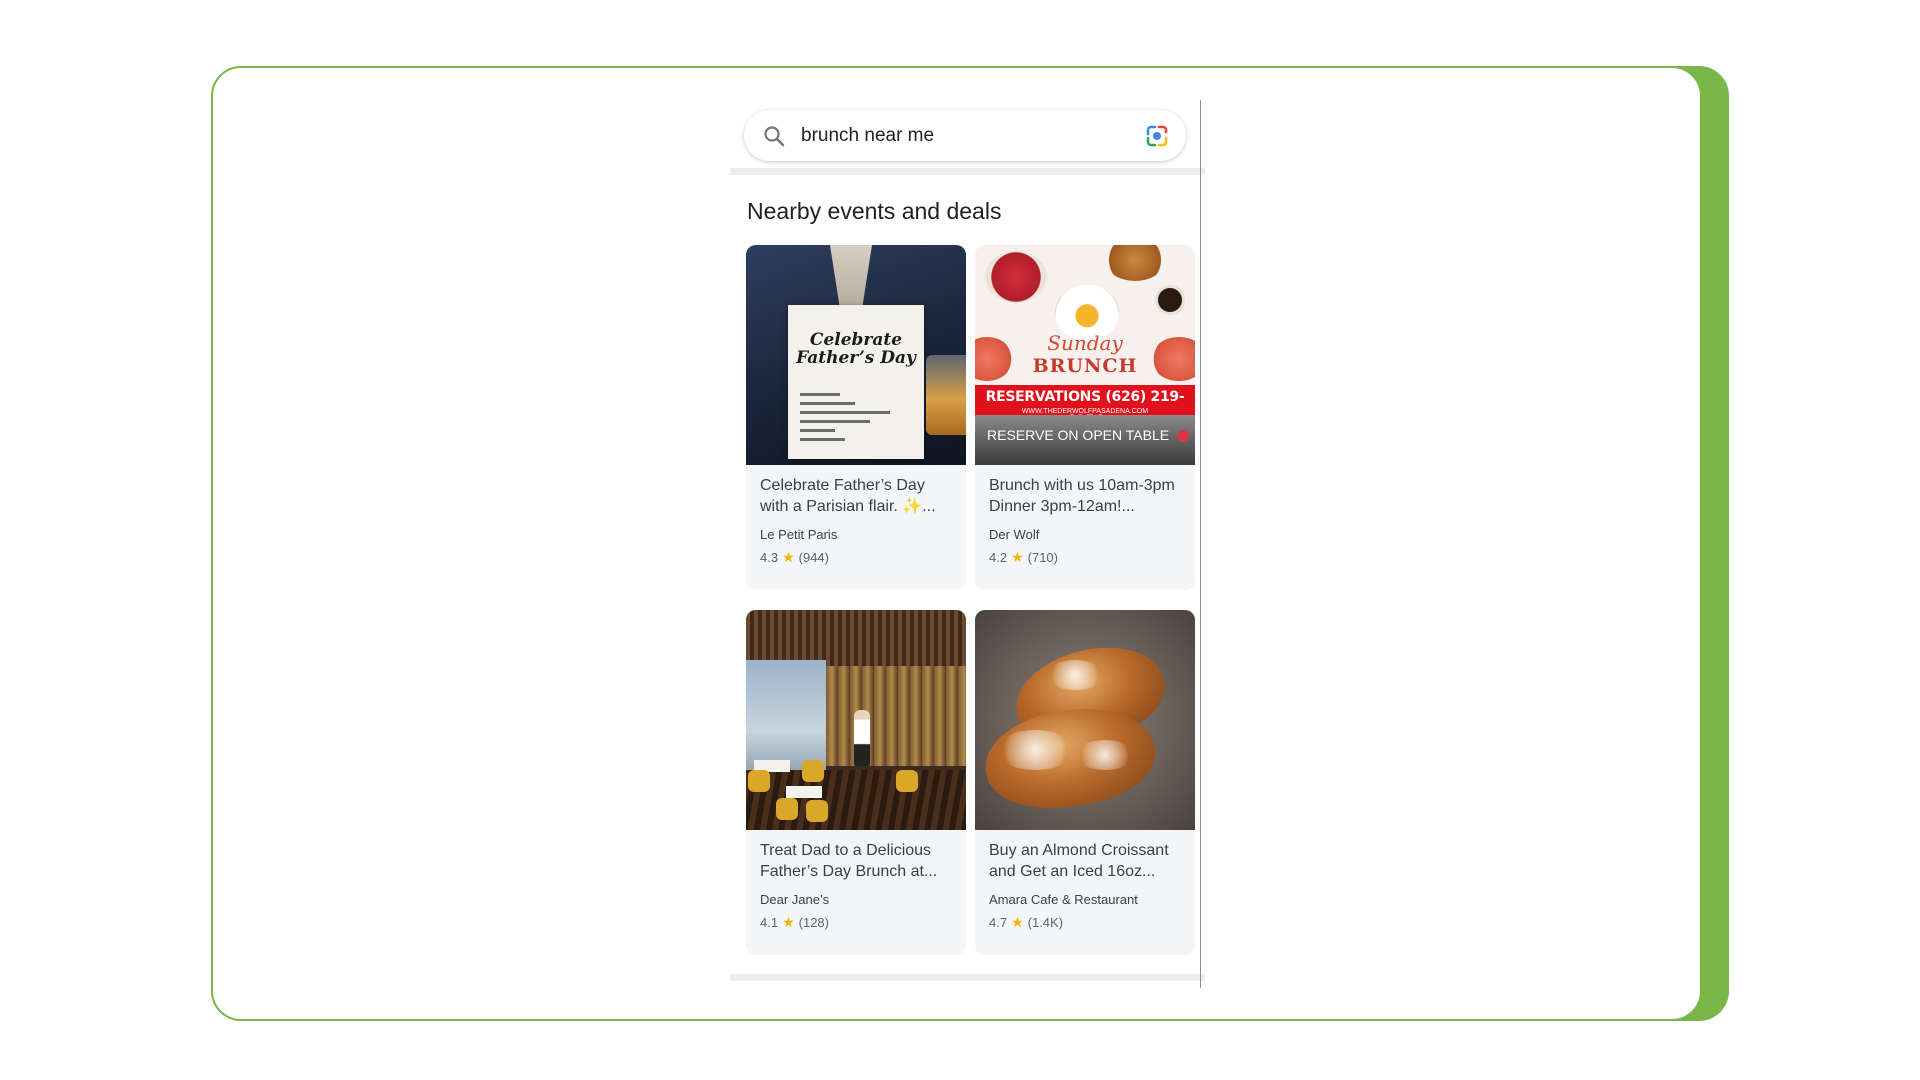 Image resolution: width=1920 pixels, height=1080 pixels. What do you see at coordinates (1042, 557) in the screenshot?
I see `review-count: (710)` at bounding box center [1042, 557].